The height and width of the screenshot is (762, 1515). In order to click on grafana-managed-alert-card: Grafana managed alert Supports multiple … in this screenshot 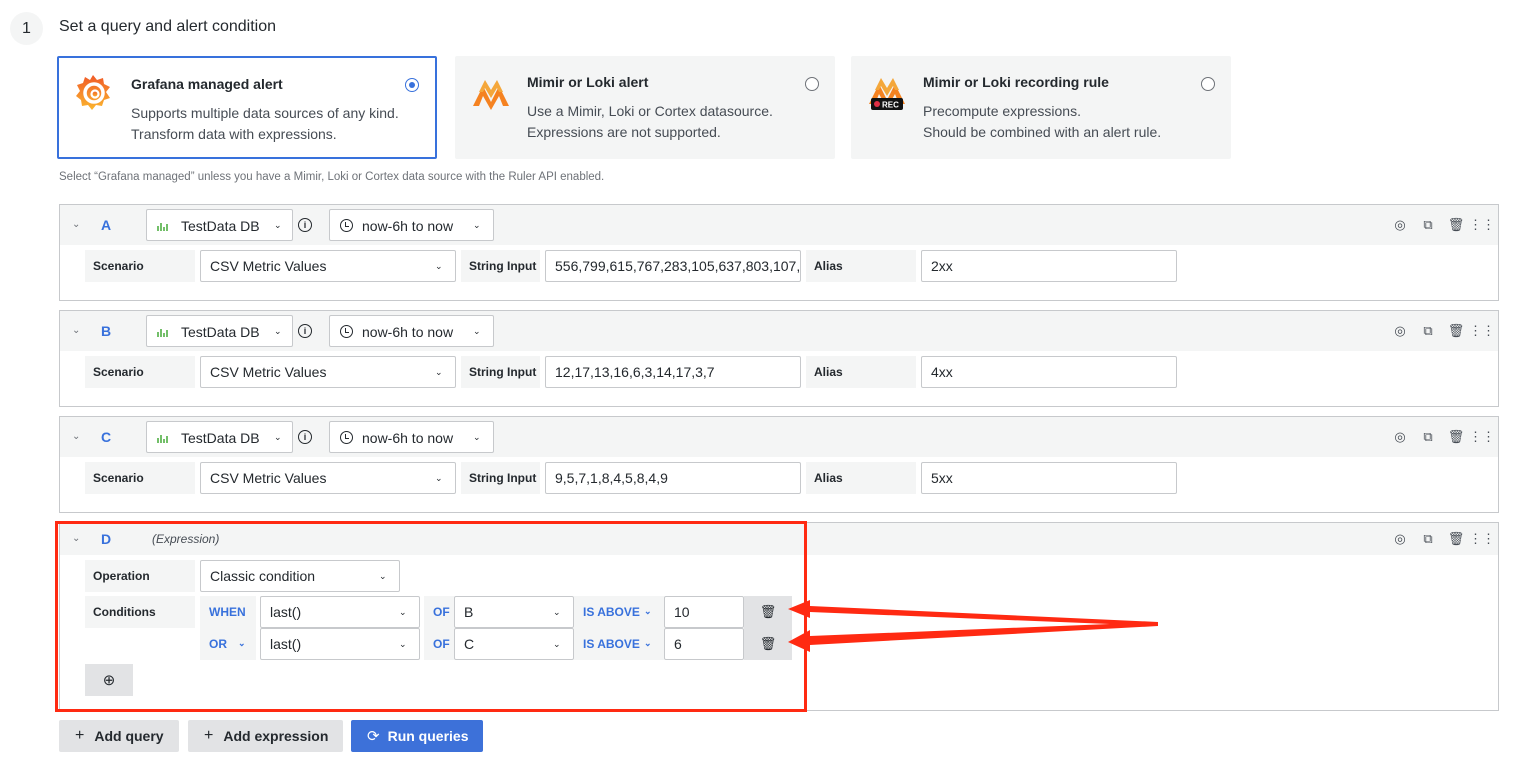, I will do `click(247, 107)`.